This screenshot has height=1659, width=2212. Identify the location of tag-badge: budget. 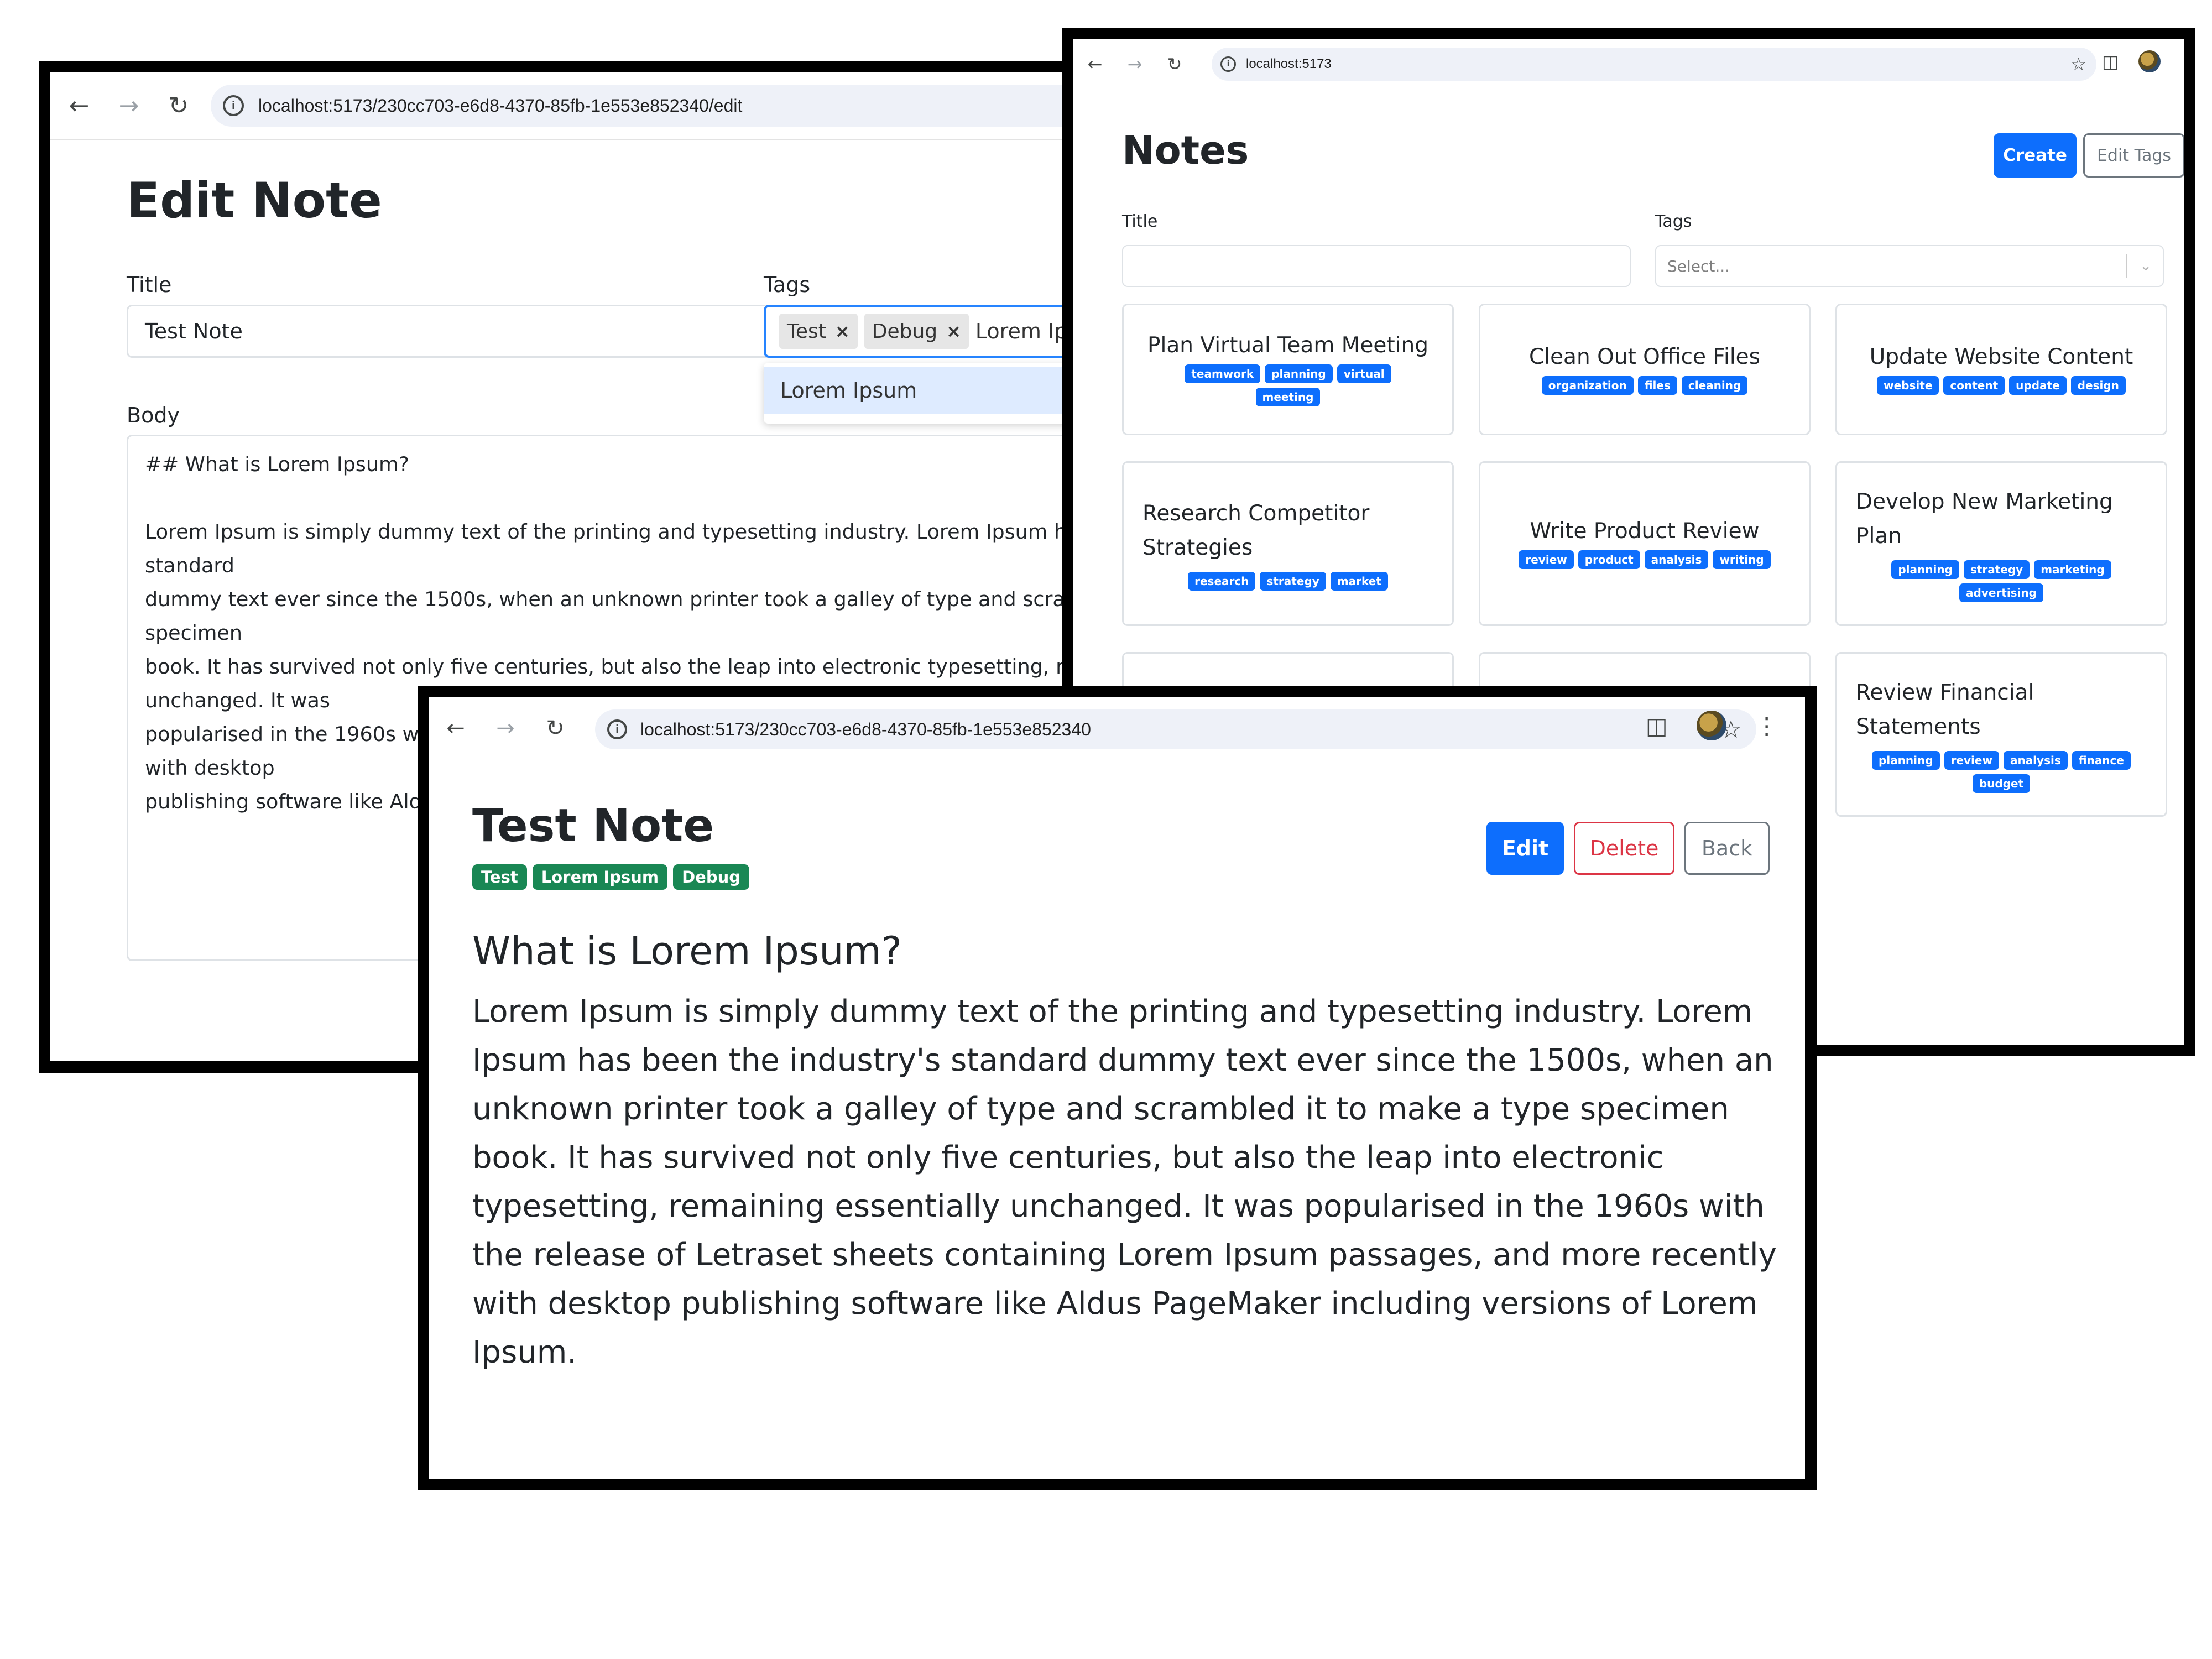
(2002, 784).